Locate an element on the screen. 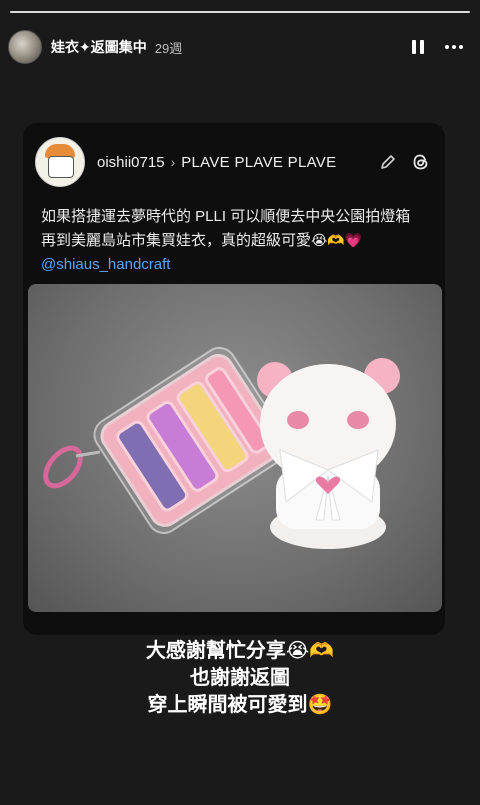  post-text-segment: 再到美麗島站市集買娃衣，真的超級可愛 is located at coordinates (176, 240).